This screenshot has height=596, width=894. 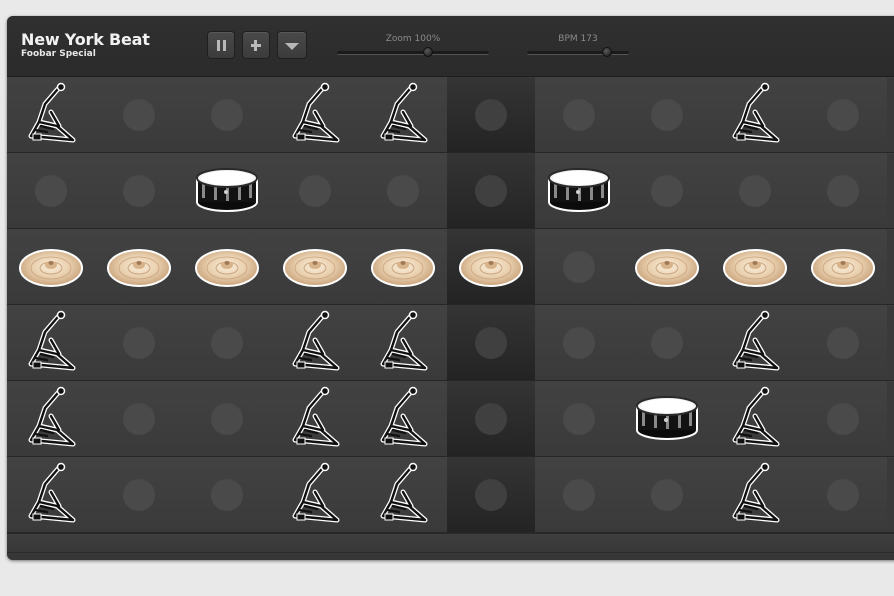 What do you see at coordinates (428, 52) in the screenshot?
I see `zoom-slider-handle` at bounding box center [428, 52].